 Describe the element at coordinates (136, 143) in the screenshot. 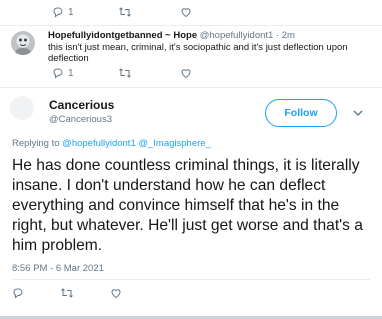

I see `replying-to-handles: @hopefullyidont1 @_Imagisphere_` at that location.